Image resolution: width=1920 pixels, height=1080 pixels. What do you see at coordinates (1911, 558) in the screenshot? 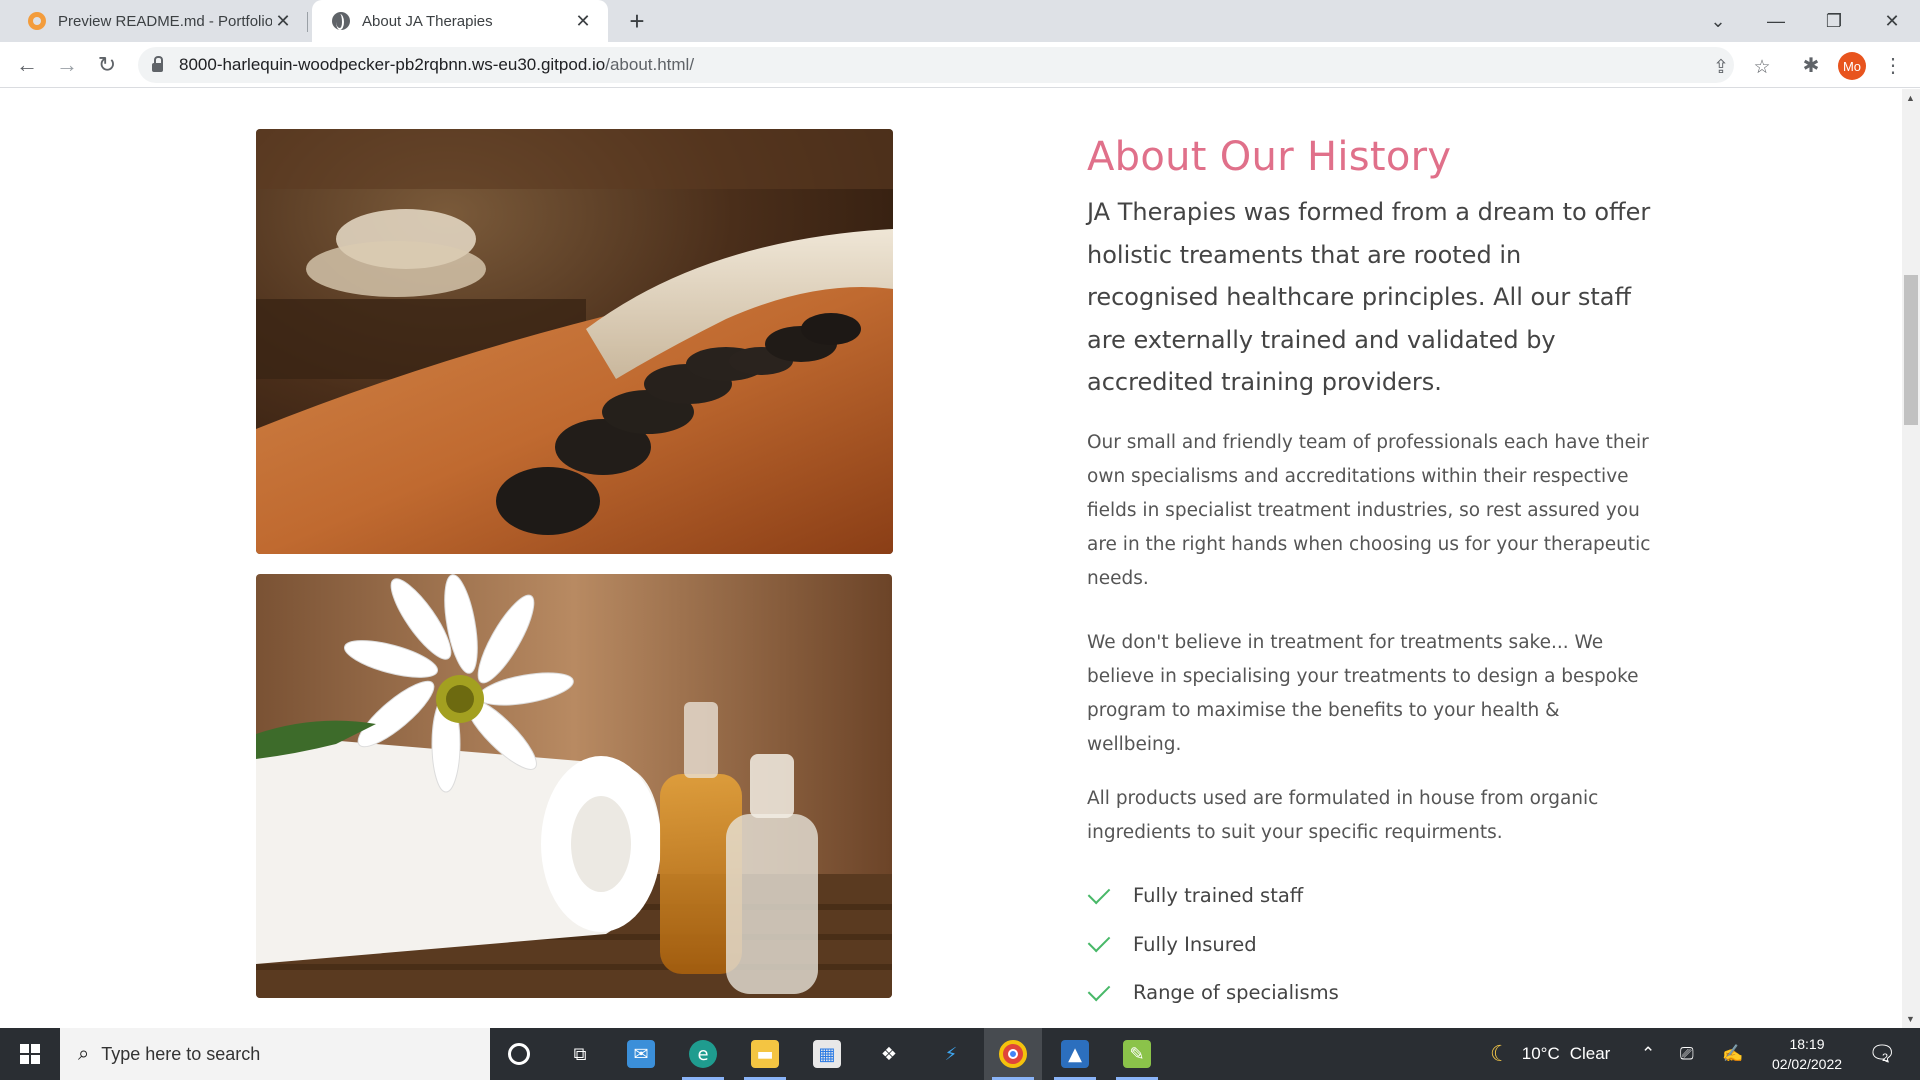
I see `vertical-scrollbar: ▲ ▼` at bounding box center [1911, 558].